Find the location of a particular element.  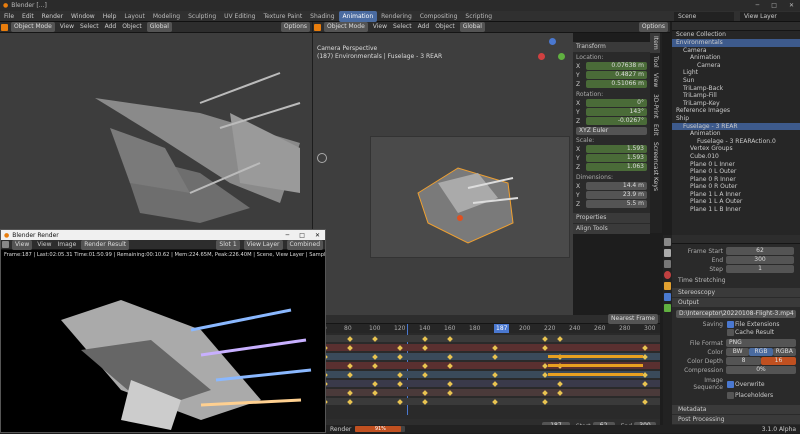

output-path-field: D:\Interceptor\20220108-Flight-3.mp4 is located at coordinates (736, 314).